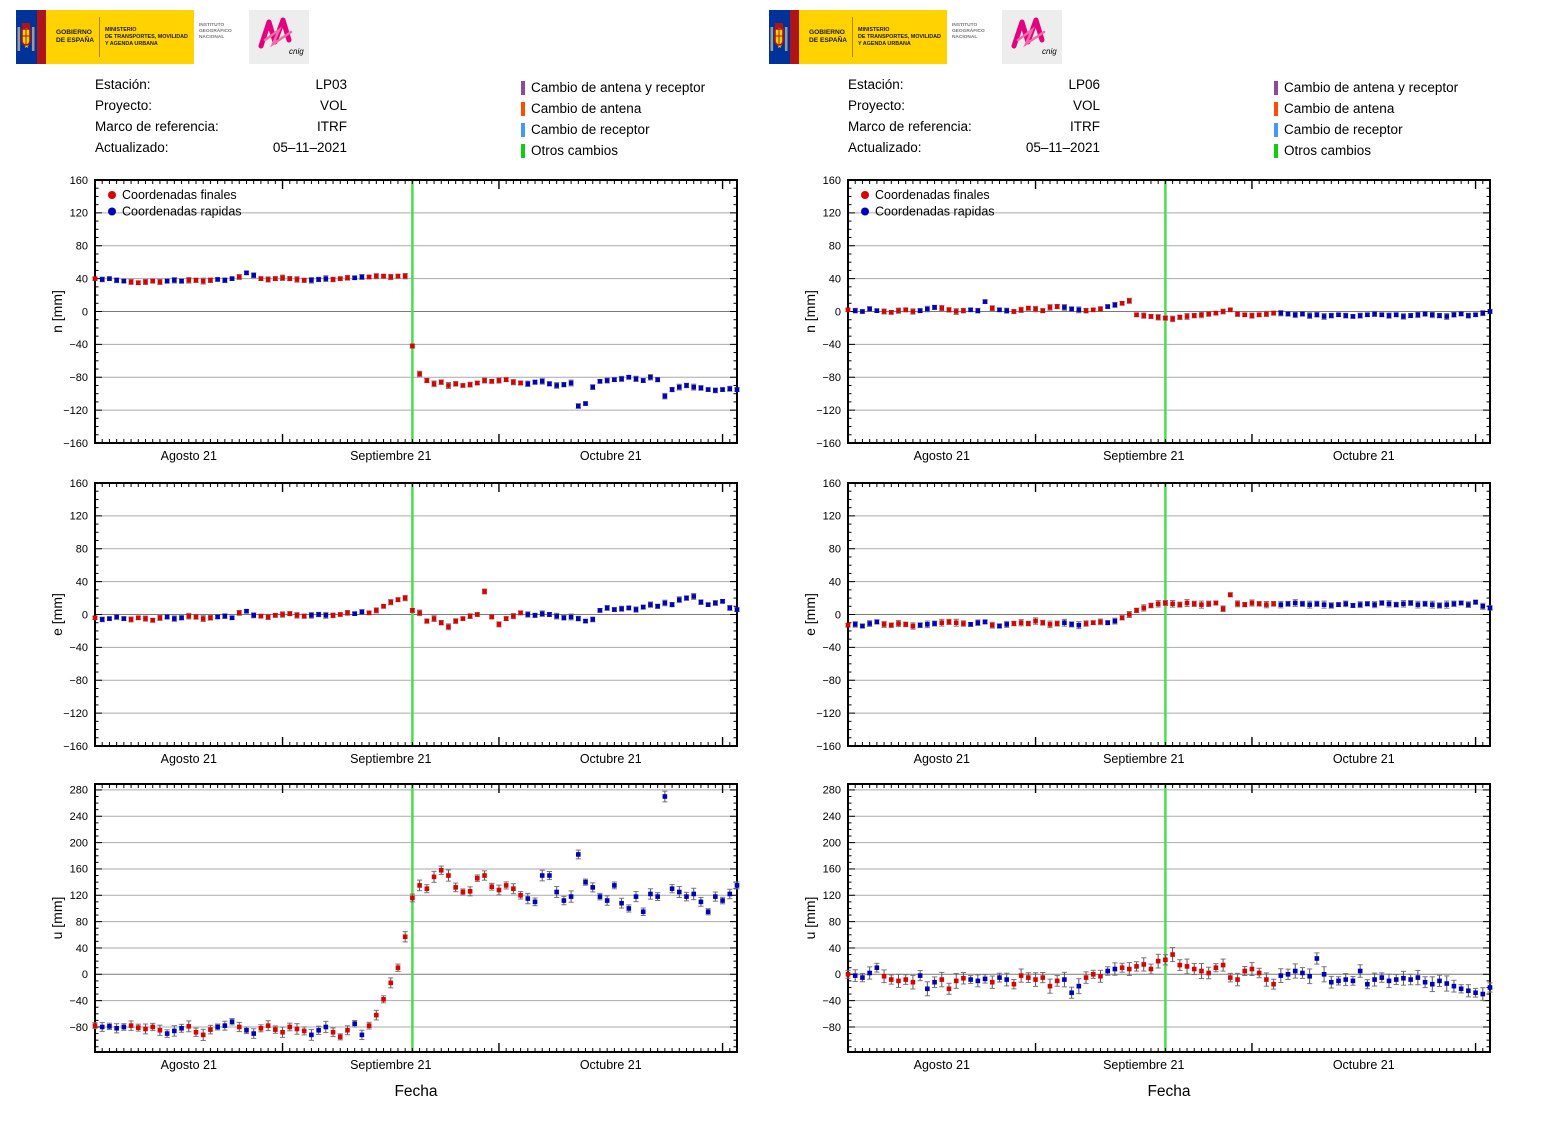 Image resolution: width=1547 pixels, height=1125 pixels. I want to click on event-legend-row: Cambio de antena y receptor, so click(1366, 87).